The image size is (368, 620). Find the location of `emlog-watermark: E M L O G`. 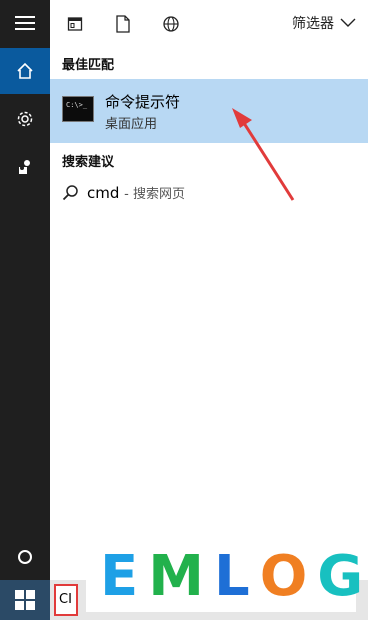

emlog-watermark: E M L O G is located at coordinates (224, 577).